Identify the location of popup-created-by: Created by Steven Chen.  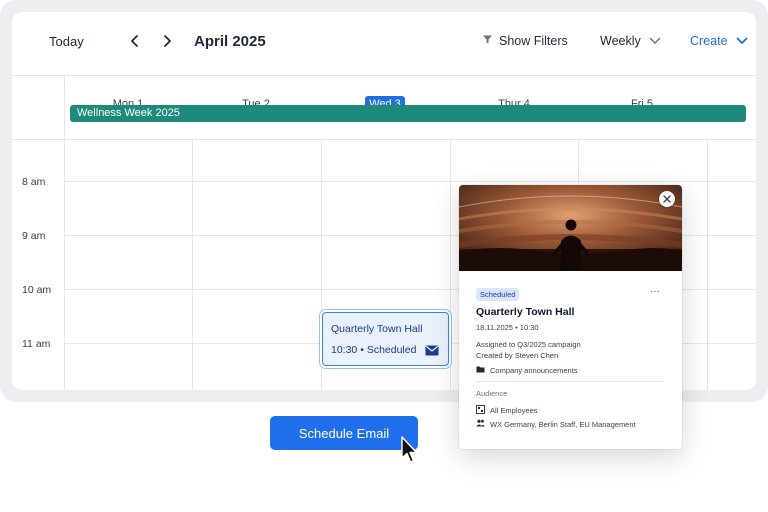
(517, 355).